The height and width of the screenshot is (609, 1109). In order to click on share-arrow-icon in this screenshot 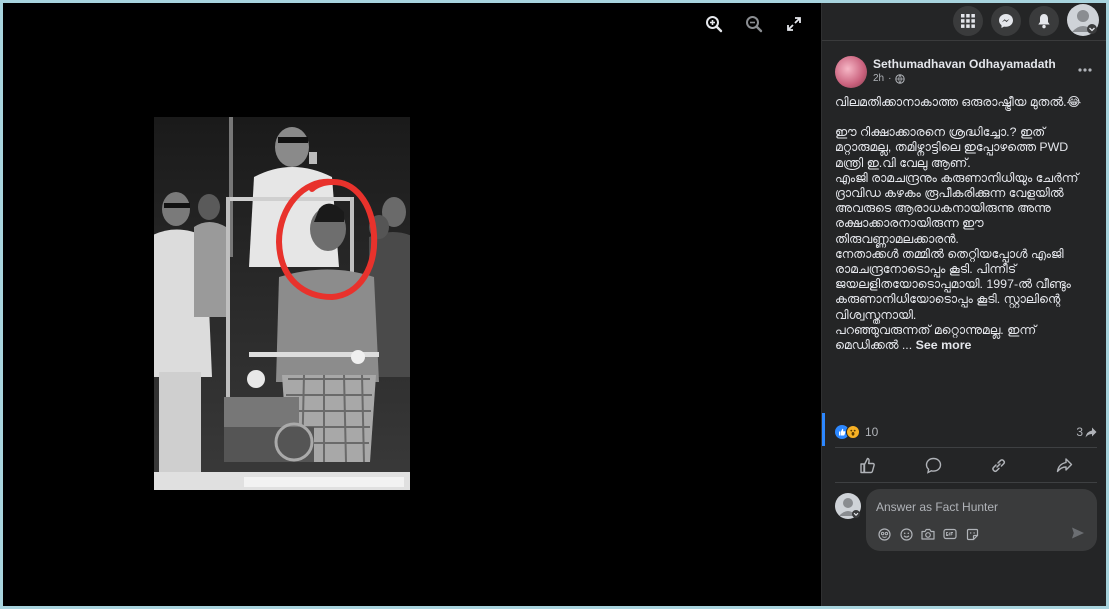, I will do `click(1064, 464)`.